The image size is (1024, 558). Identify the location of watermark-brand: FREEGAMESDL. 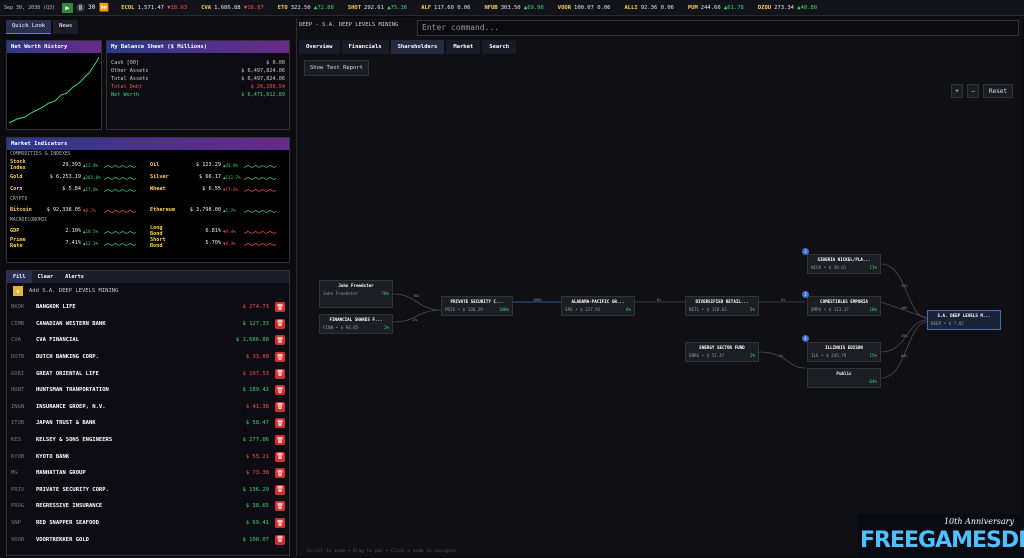
(942, 540).